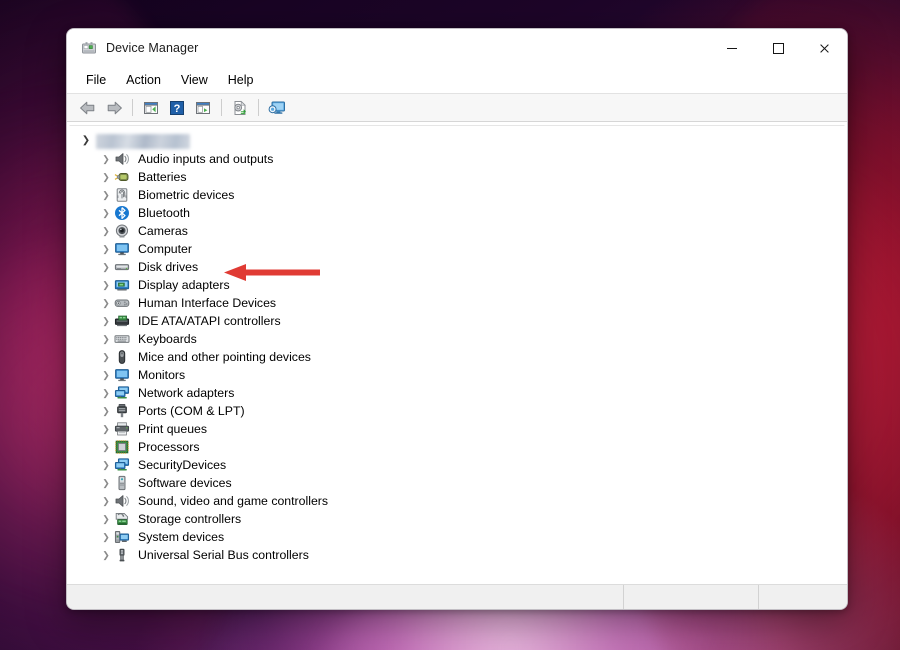  What do you see at coordinates (457, 447) in the screenshot?
I see `tree-item: ❯ Processors` at bounding box center [457, 447].